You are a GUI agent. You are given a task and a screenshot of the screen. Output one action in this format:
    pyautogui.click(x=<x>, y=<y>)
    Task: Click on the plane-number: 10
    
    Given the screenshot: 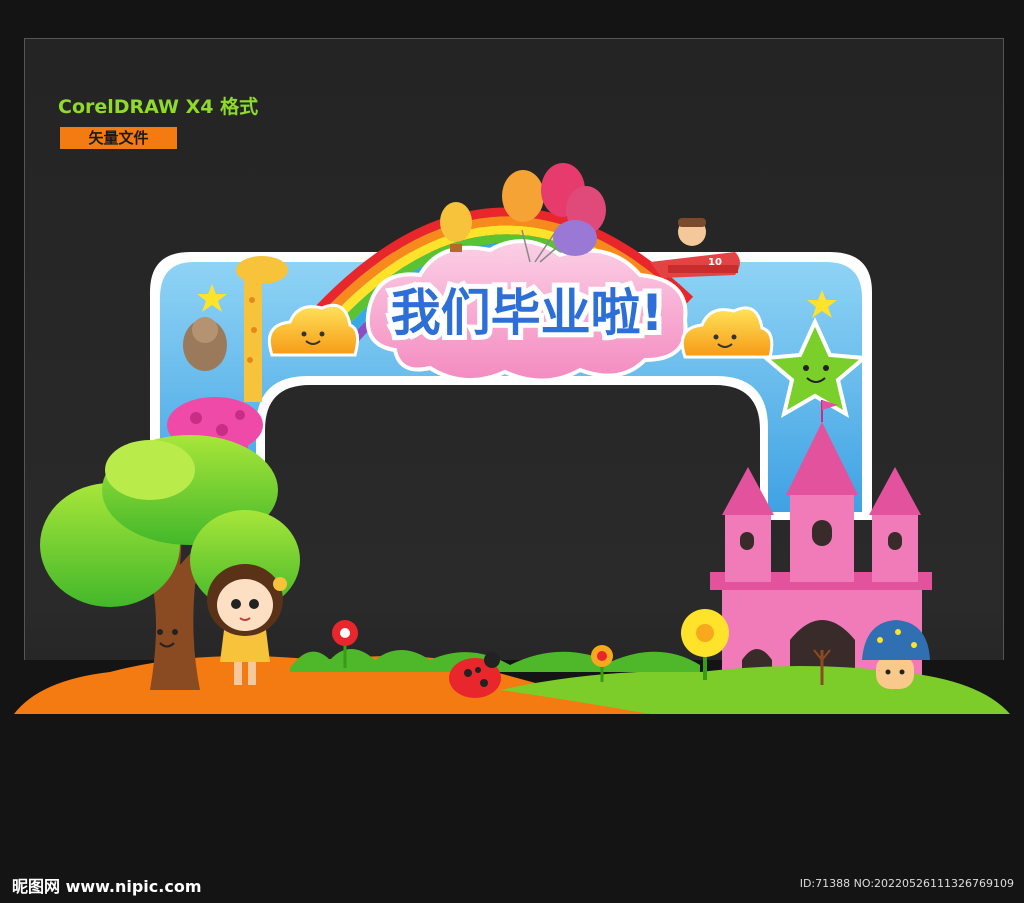 What is the action you would take?
    pyautogui.click(x=715, y=262)
    